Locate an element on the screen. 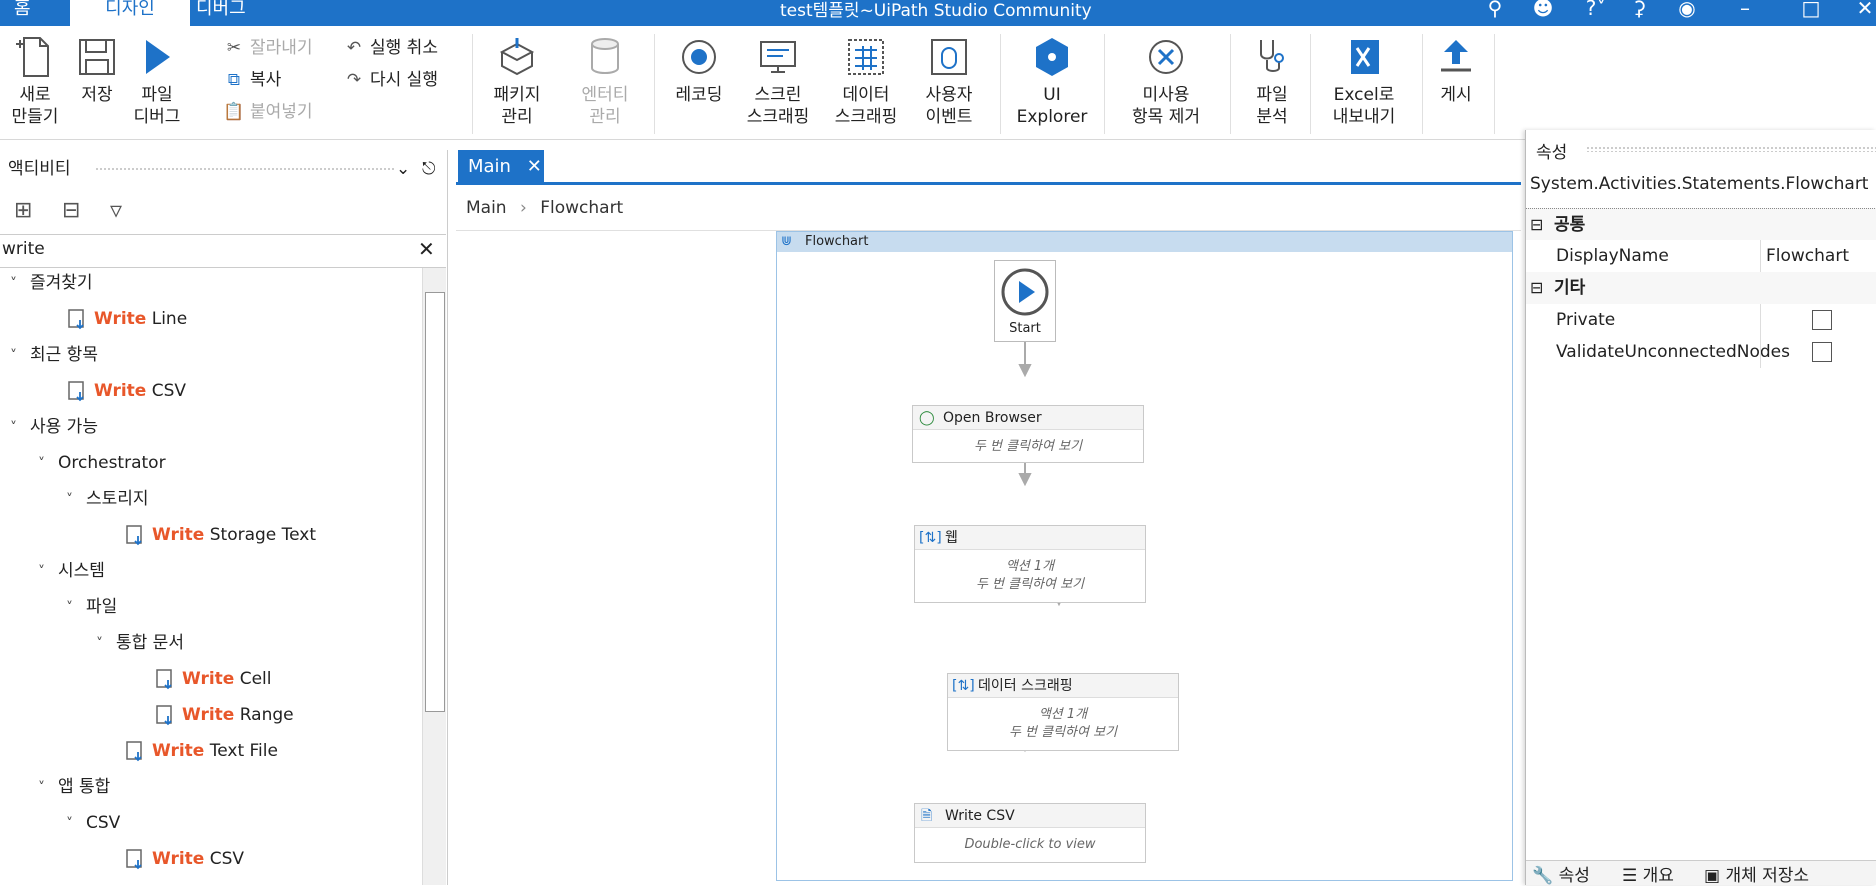 Image resolution: width=1876 pixels, height=886 pixels. validate-checkbox is located at coordinates (1822, 352).